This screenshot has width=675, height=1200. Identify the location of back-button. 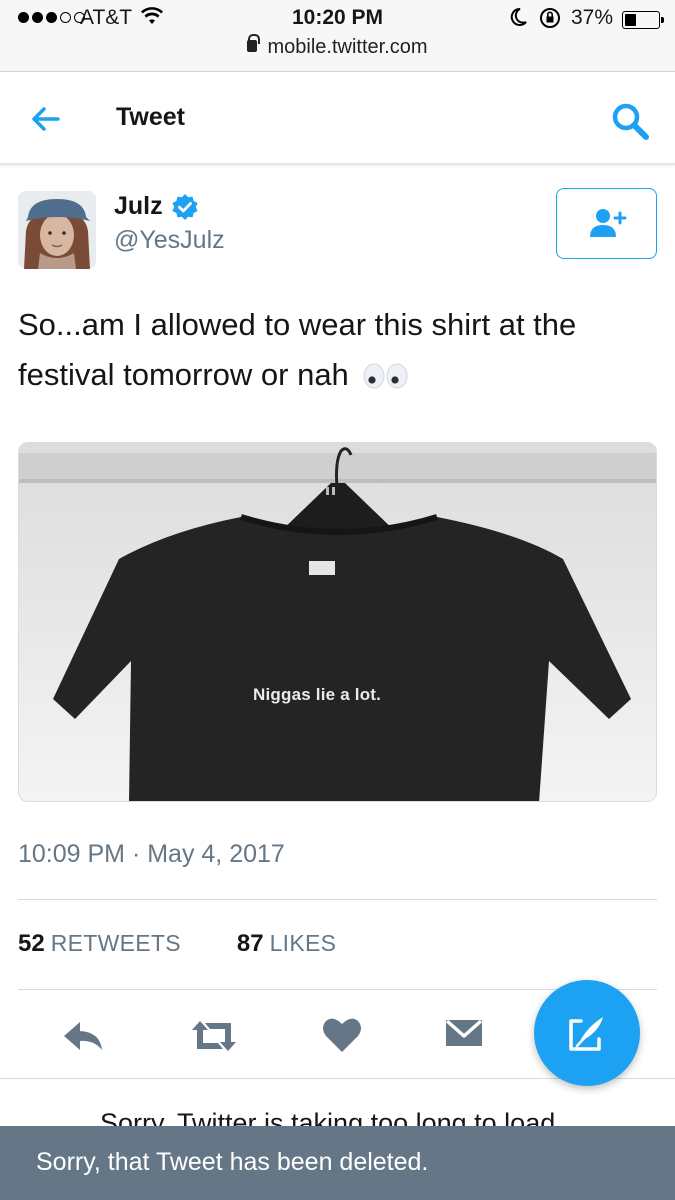
(46, 119).